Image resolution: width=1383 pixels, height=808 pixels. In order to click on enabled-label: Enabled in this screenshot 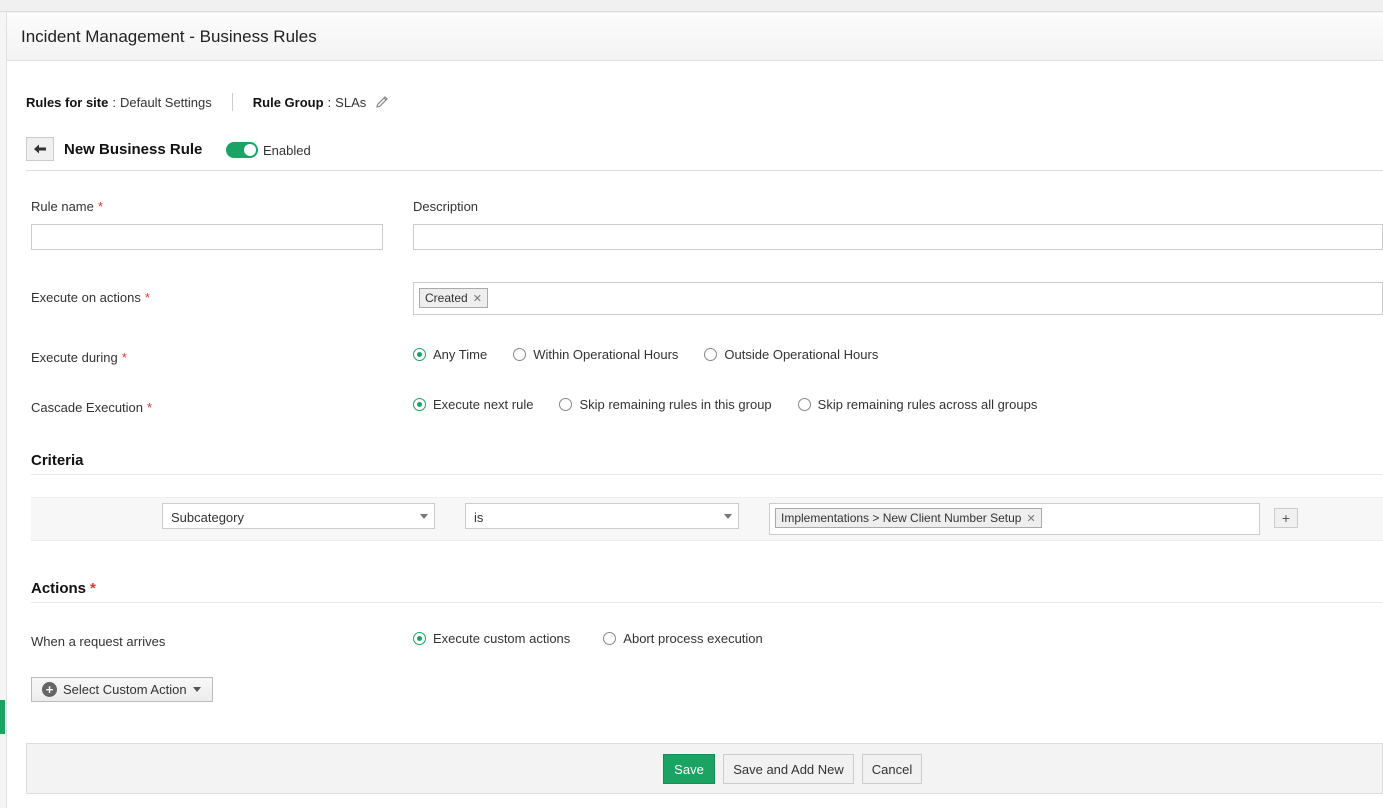, I will do `click(287, 150)`.